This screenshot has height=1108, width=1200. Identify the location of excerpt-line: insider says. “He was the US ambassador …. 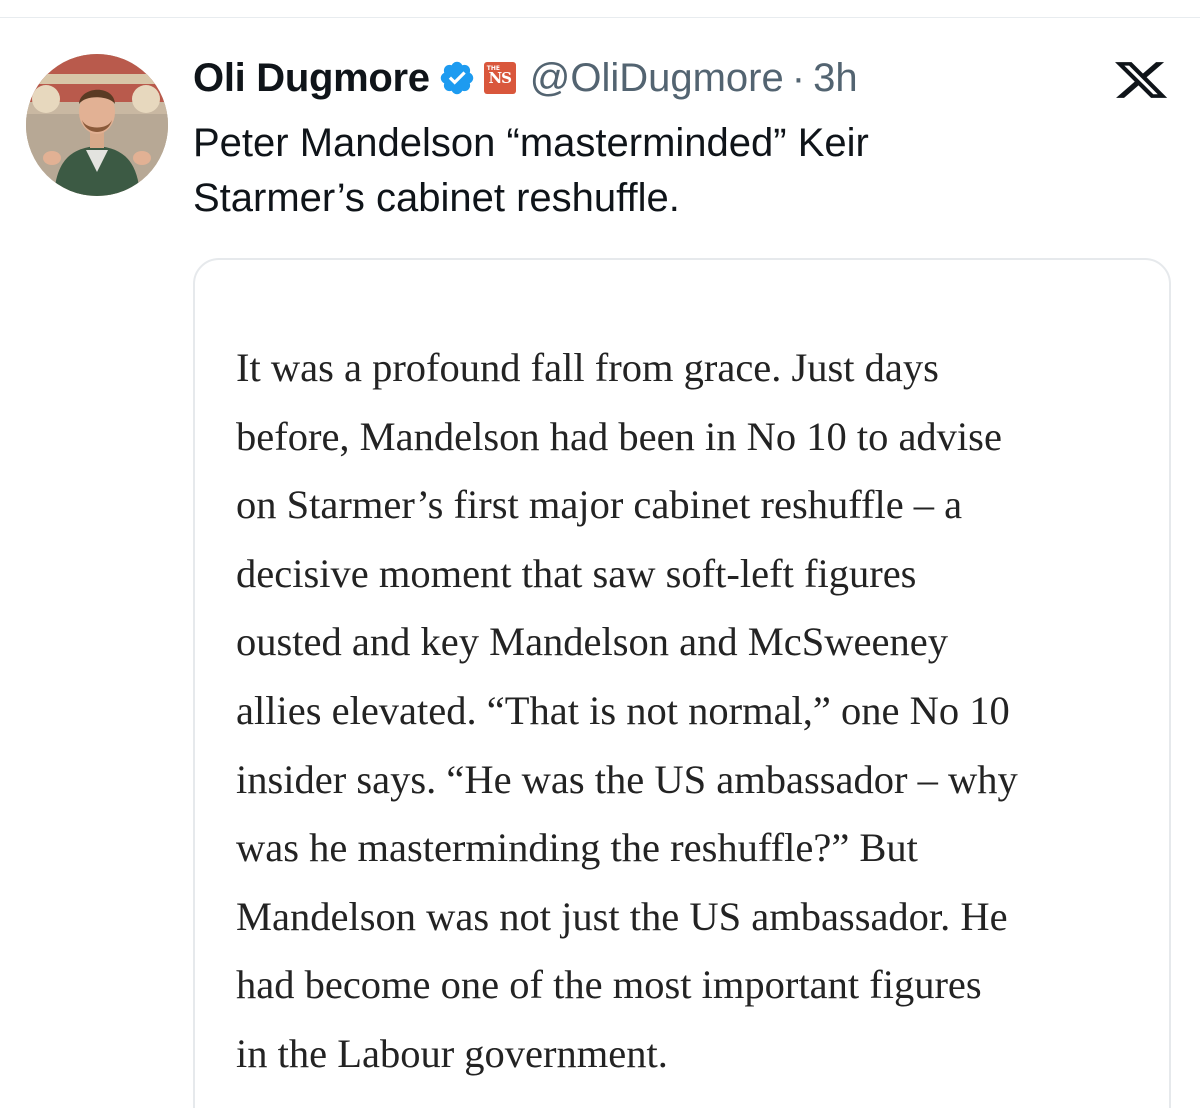
(627, 779).